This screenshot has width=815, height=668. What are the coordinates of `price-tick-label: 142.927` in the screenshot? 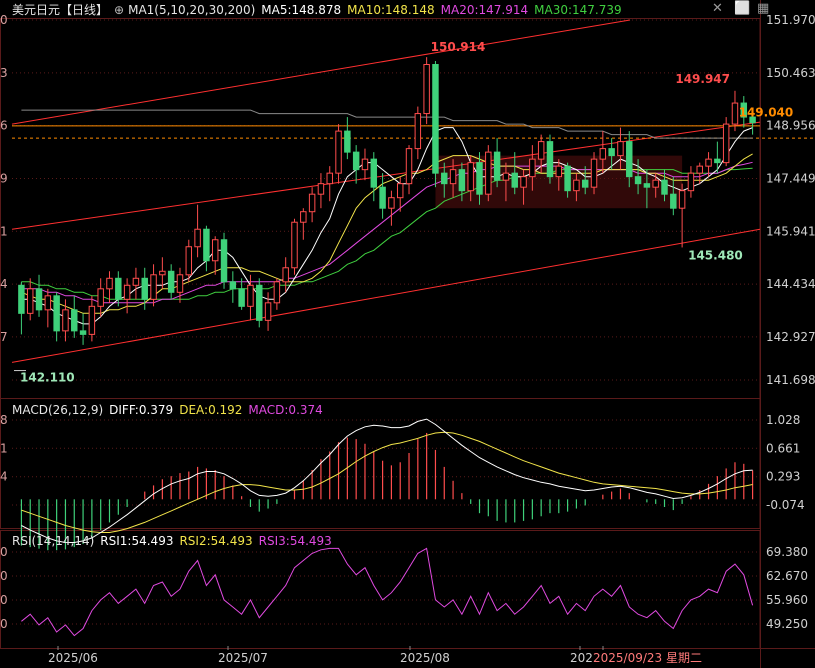 It's located at (790, 337).